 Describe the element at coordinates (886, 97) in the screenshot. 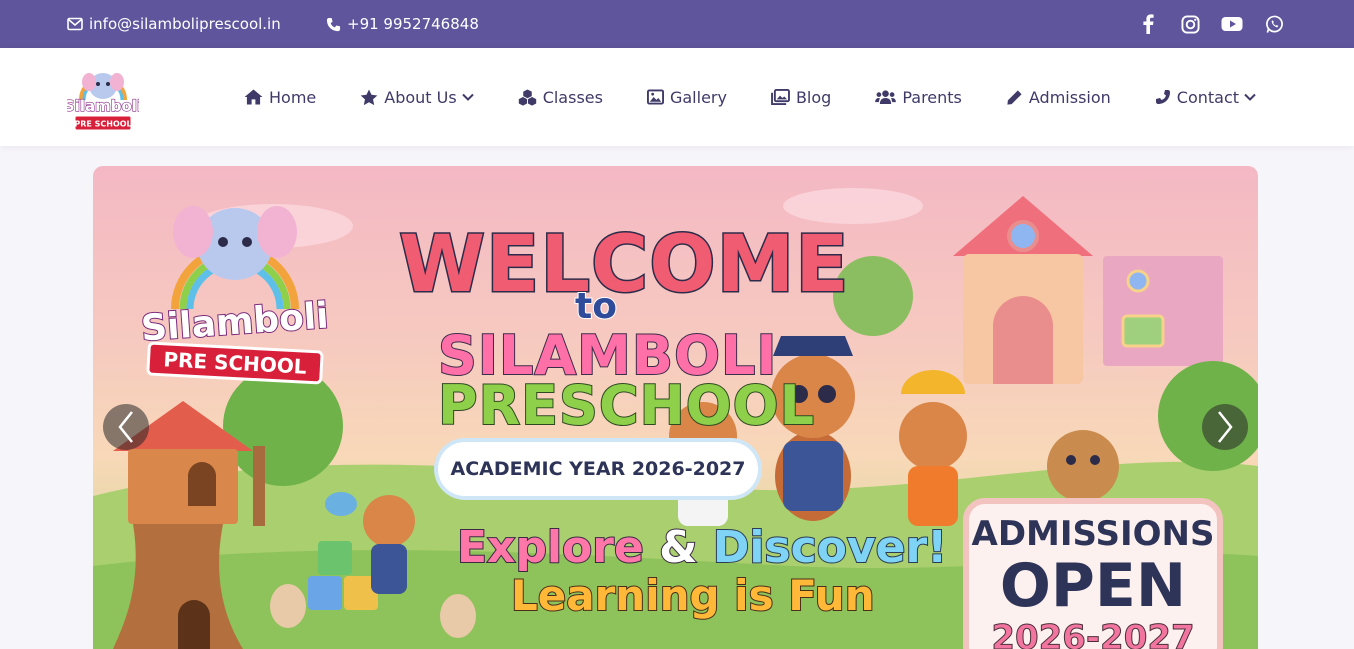

I see `users-icon` at that location.